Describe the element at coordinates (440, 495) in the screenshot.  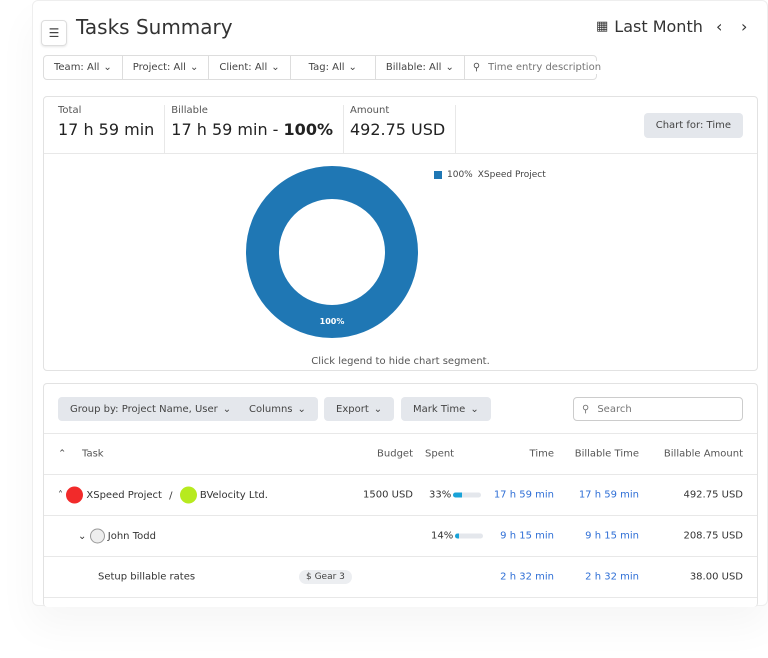
I see `spent-percent: 33%` at that location.